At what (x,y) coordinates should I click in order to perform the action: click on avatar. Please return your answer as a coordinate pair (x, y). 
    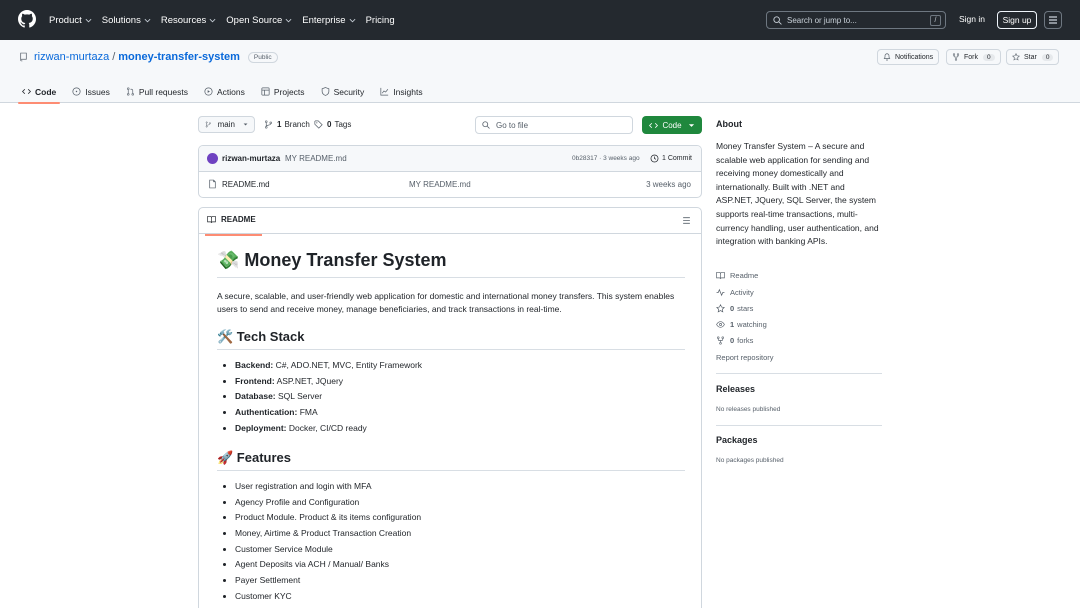
    Looking at the image, I should click on (212, 158).